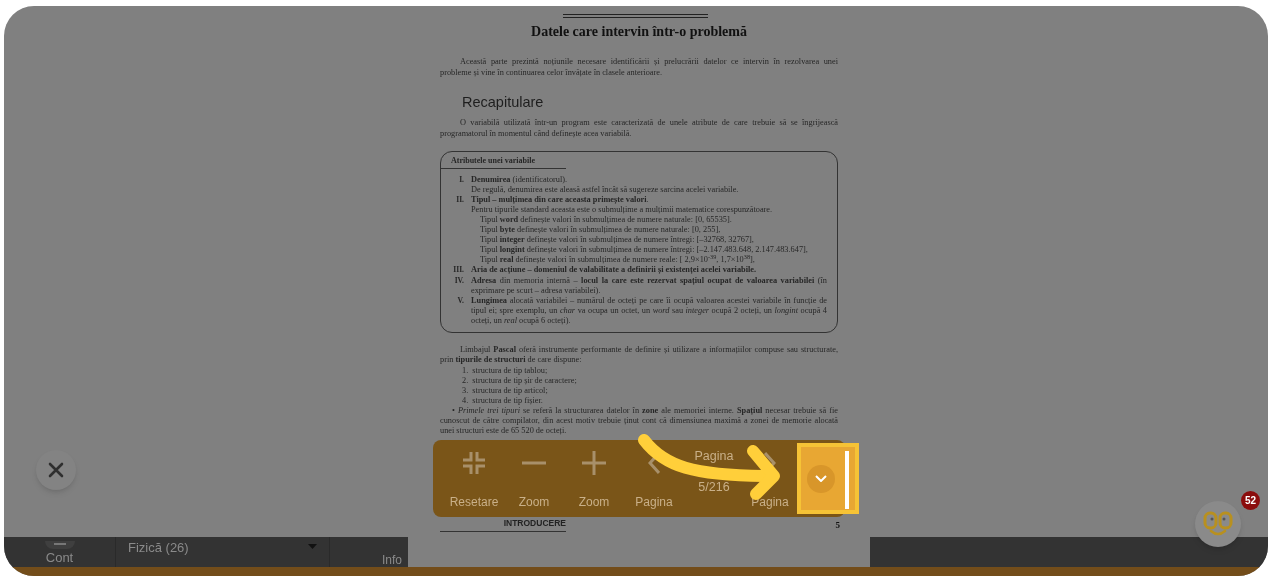 Image resolution: width=1272 pixels, height=576 pixels. What do you see at coordinates (534, 478) in the screenshot?
I see `zoom-out-button: Zoom` at bounding box center [534, 478].